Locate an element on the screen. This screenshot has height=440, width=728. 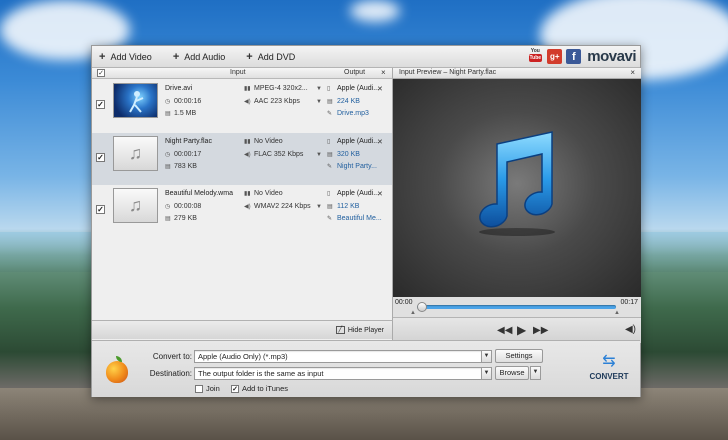
video-stream-text: No Video is located at coordinates (268, 141).